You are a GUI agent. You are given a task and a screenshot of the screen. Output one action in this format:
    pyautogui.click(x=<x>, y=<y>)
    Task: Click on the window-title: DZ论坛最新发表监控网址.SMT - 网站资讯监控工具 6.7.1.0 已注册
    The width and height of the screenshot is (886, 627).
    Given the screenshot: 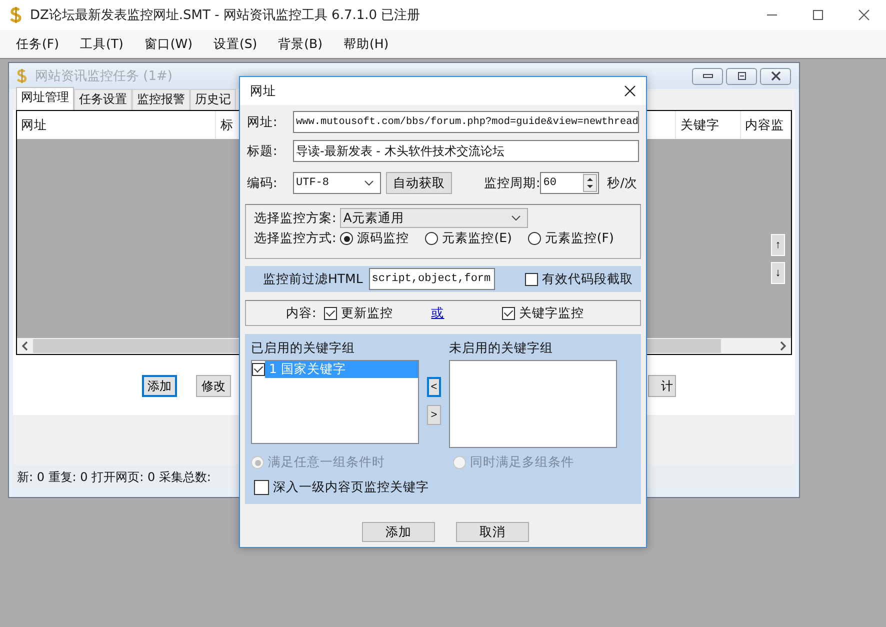 What is the action you would take?
    pyautogui.click(x=225, y=15)
    